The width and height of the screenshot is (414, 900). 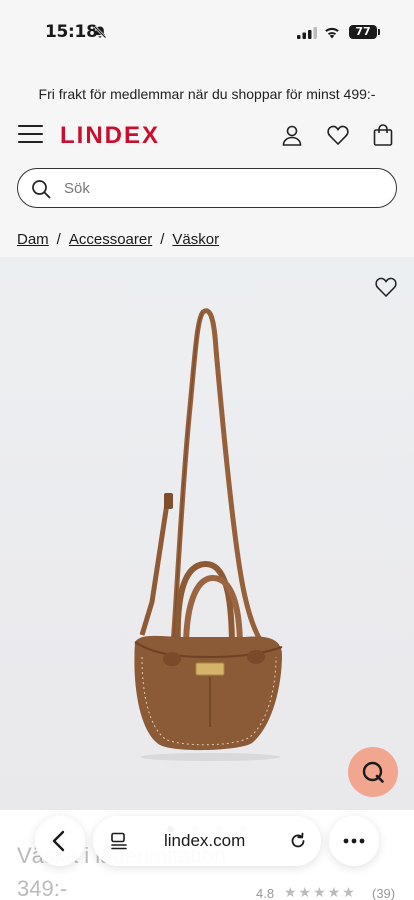 What do you see at coordinates (30, 135) in the screenshot?
I see `hamburger-menu-icon` at bounding box center [30, 135].